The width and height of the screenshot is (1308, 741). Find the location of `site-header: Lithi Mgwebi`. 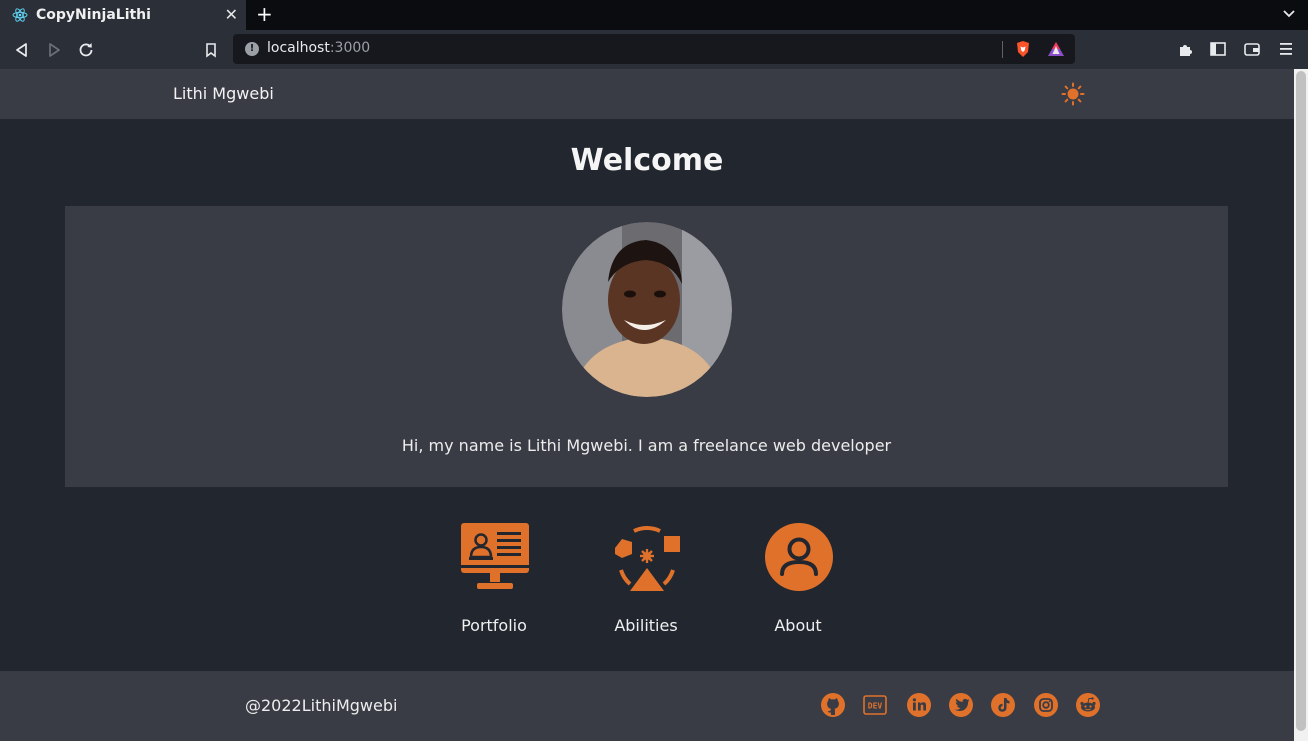

site-header: Lithi Mgwebi is located at coordinates (647, 94).